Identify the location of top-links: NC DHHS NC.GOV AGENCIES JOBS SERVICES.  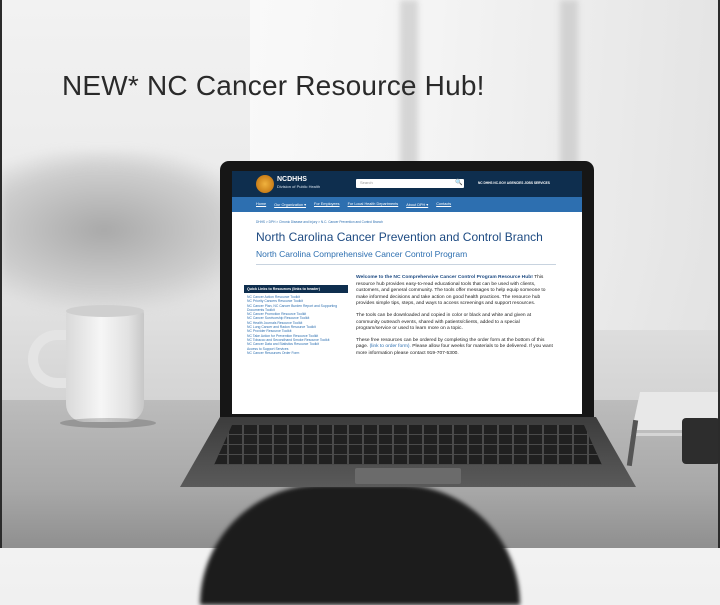
(514, 183).